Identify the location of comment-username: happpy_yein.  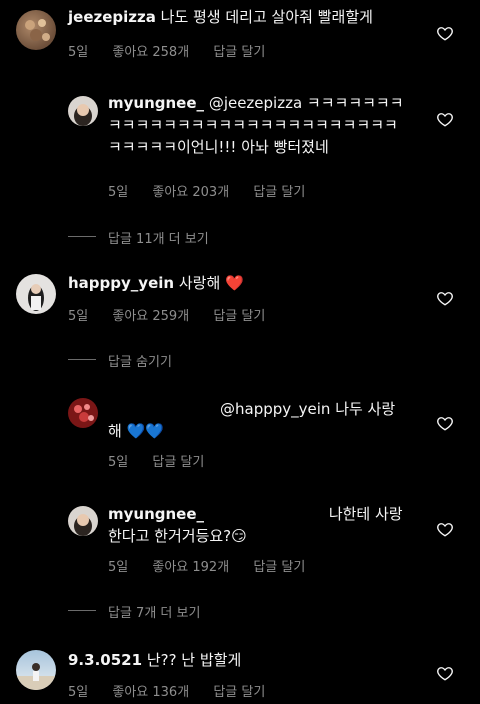
(121, 283).